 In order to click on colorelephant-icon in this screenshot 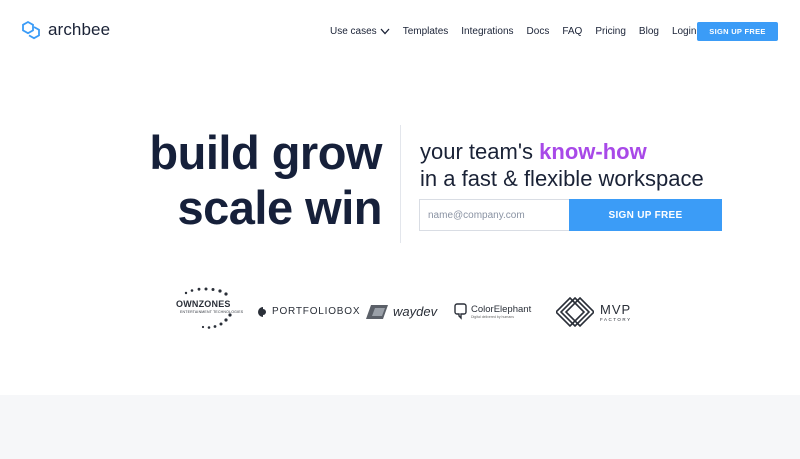, I will do `click(460, 311)`.